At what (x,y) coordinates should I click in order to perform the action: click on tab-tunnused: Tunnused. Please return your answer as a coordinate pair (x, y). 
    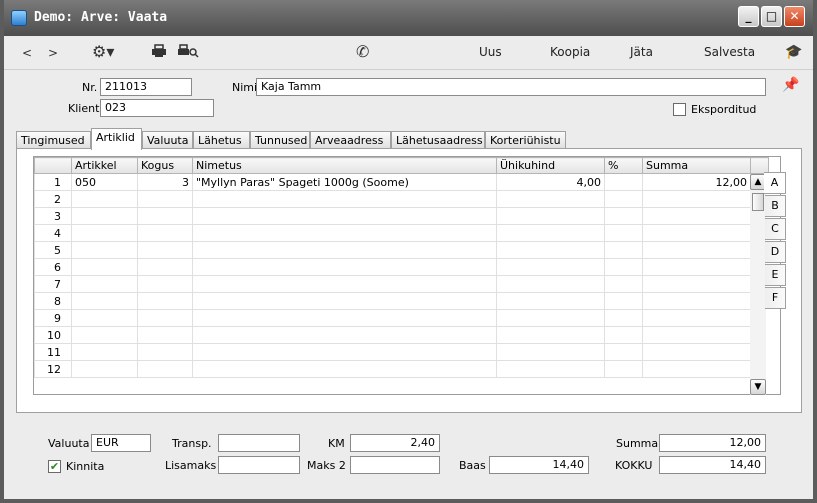
    Looking at the image, I should click on (280, 140).